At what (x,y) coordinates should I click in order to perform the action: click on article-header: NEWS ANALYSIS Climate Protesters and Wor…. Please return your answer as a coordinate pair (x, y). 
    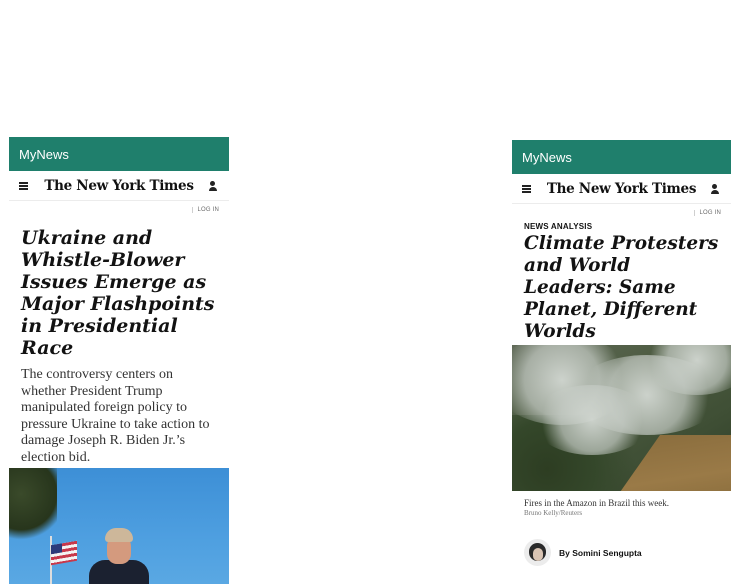
    Looking at the image, I should click on (621, 282).